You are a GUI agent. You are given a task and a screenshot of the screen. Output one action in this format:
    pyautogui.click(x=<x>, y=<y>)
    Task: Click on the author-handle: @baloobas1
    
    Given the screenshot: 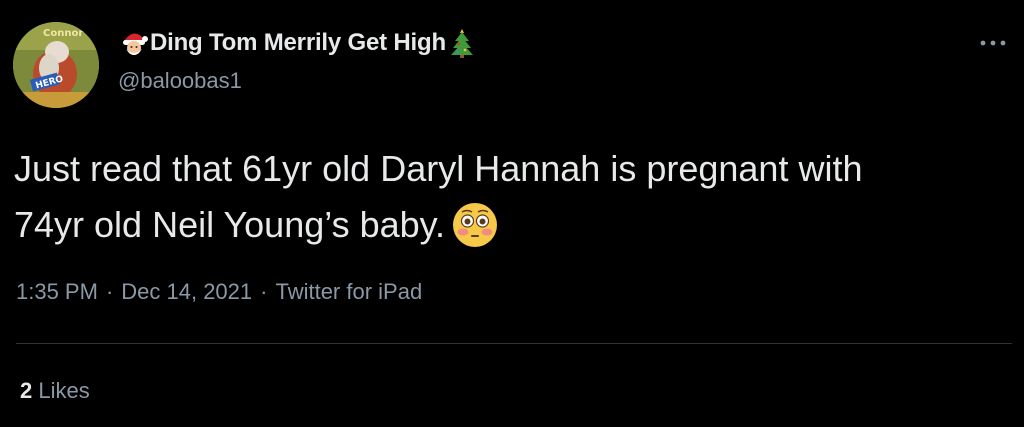 What is the action you would take?
    pyautogui.click(x=180, y=81)
    